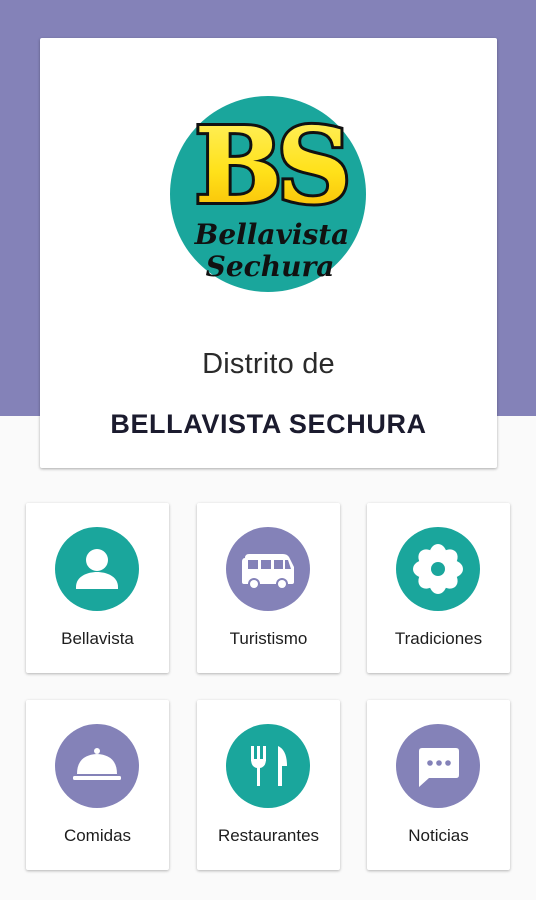  I want to click on tile-label: Turistismo, so click(268, 638).